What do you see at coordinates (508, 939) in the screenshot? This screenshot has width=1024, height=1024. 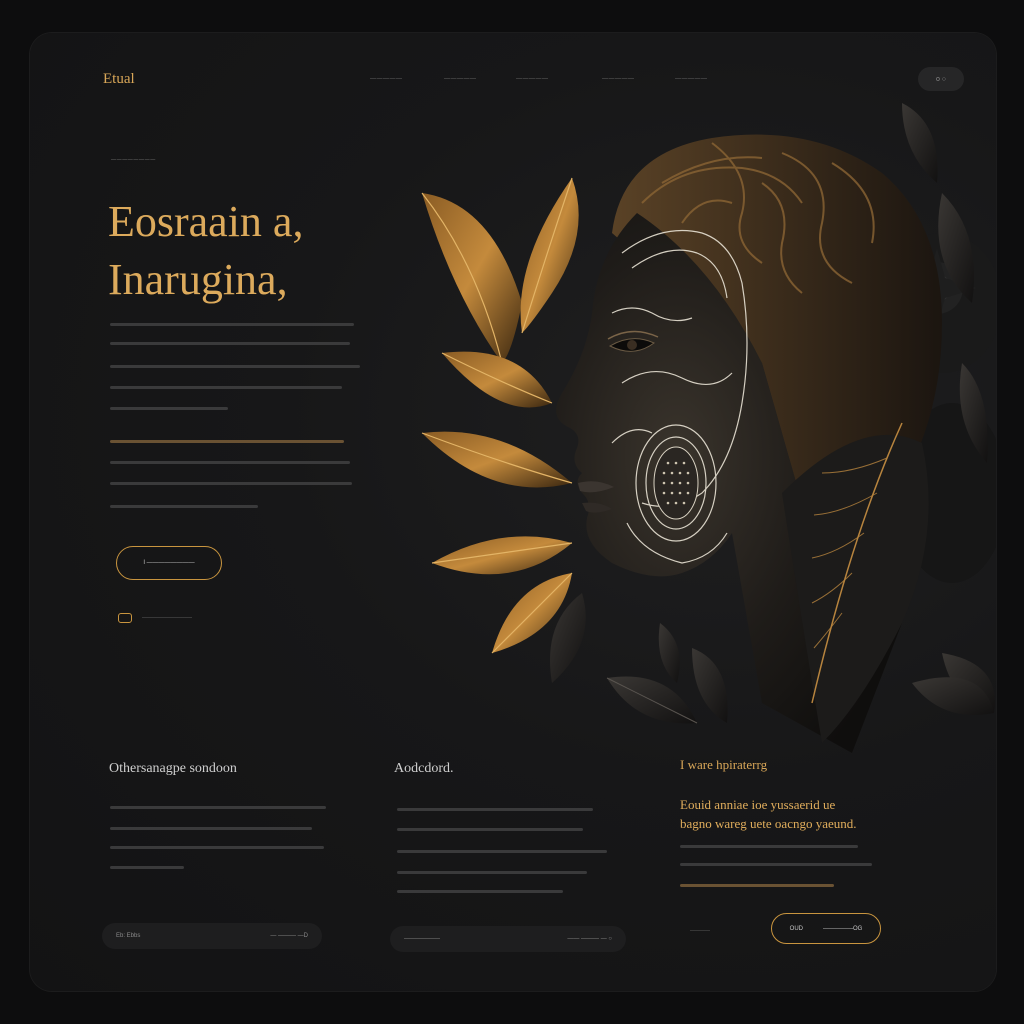 I see `column-2-bar: —————— —— ——— — ○` at bounding box center [508, 939].